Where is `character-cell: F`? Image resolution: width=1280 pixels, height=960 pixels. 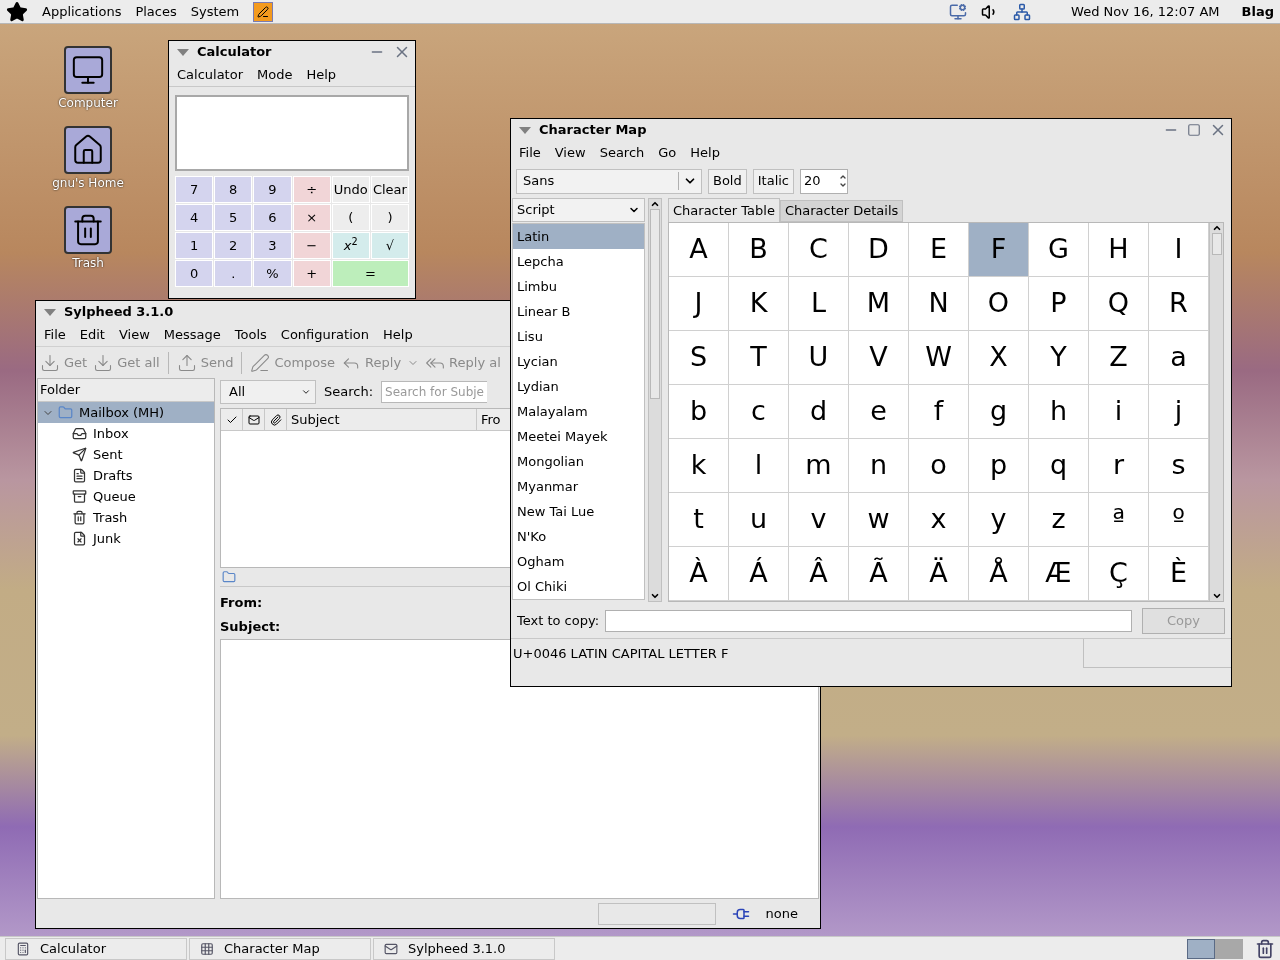
character-cell: F is located at coordinates (999, 250).